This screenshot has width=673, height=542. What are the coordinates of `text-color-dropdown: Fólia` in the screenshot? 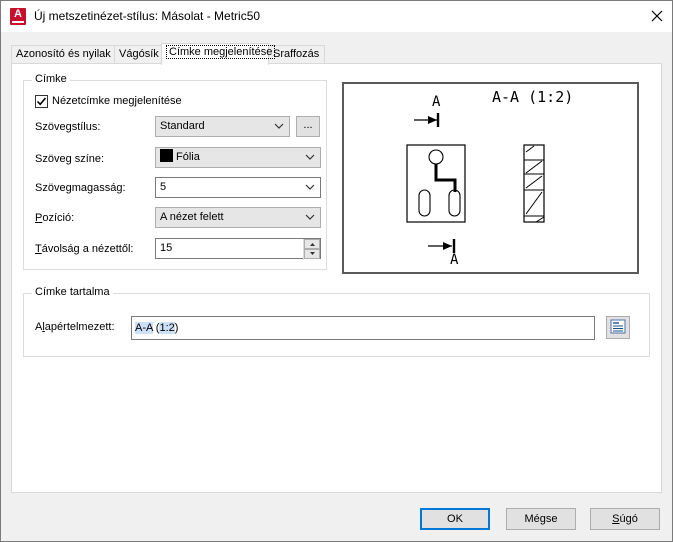 It's located at (238, 157).